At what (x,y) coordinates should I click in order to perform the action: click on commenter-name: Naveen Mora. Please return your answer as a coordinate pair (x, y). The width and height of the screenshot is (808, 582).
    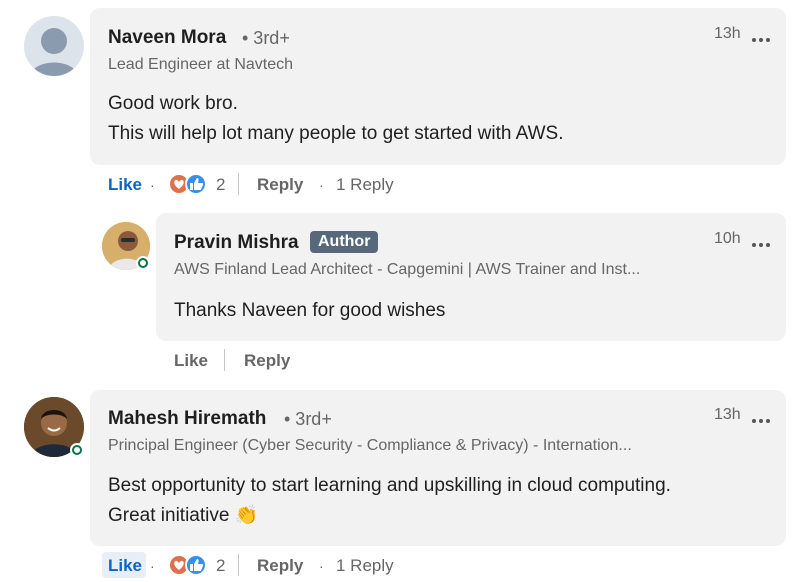
    Looking at the image, I should click on (167, 38).